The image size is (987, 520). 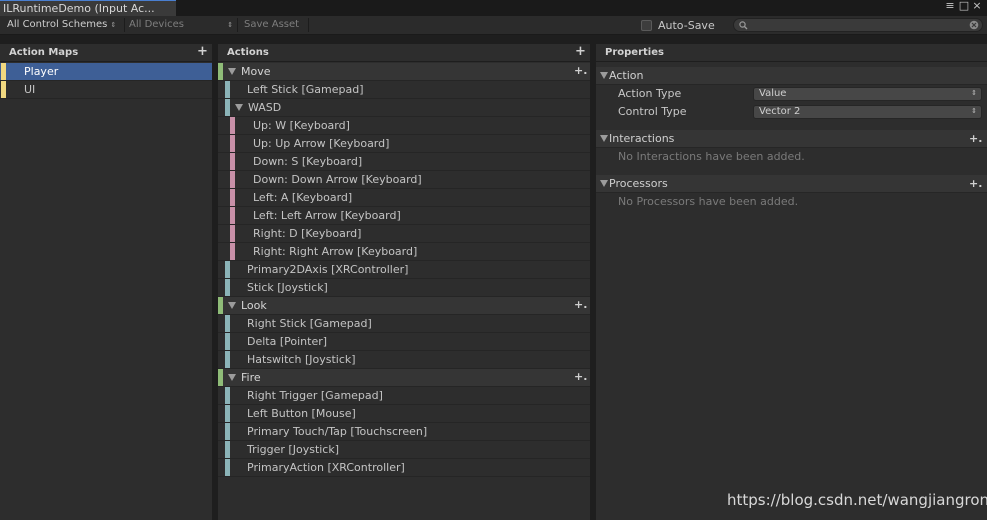 What do you see at coordinates (404, 198) in the screenshot?
I see `composite-part-row: Left: A [Keyboard]` at bounding box center [404, 198].